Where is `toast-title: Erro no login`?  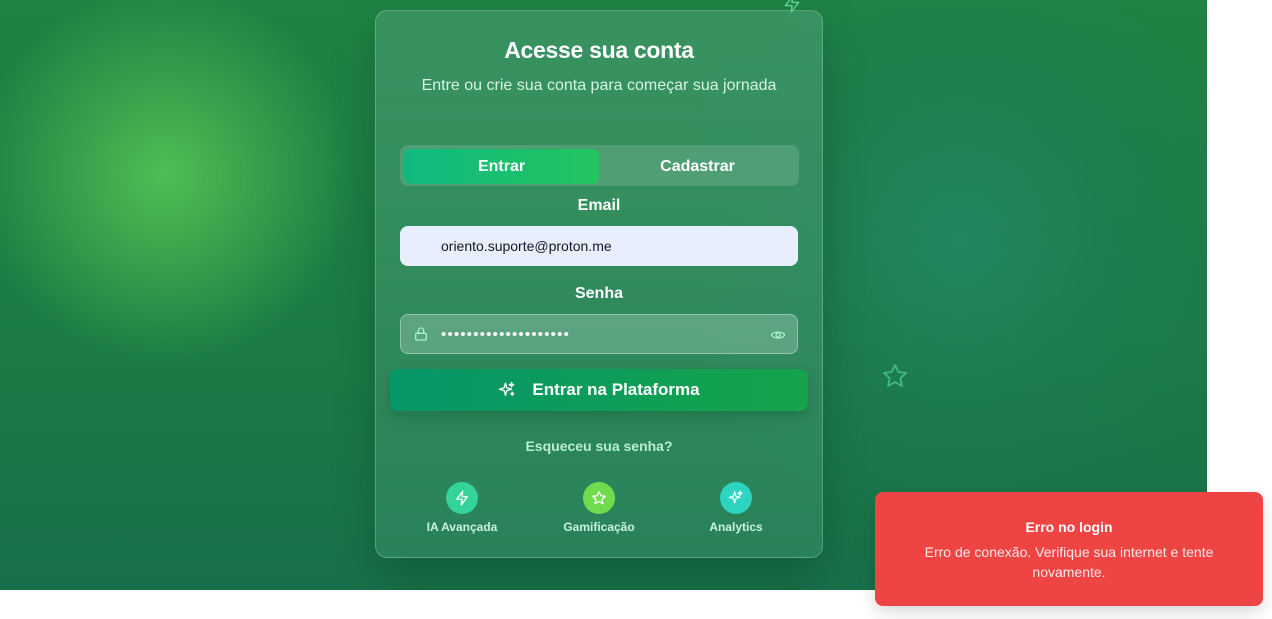
toast-title: Erro no login is located at coordinates (1069, 527).